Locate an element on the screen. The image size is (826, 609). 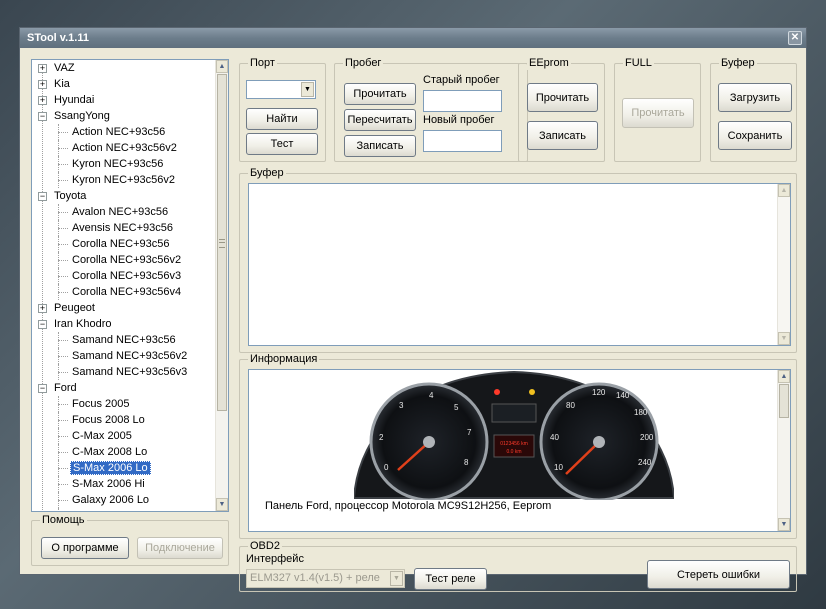
full-read-button: Прочитать is located at coordinates (658, 113).